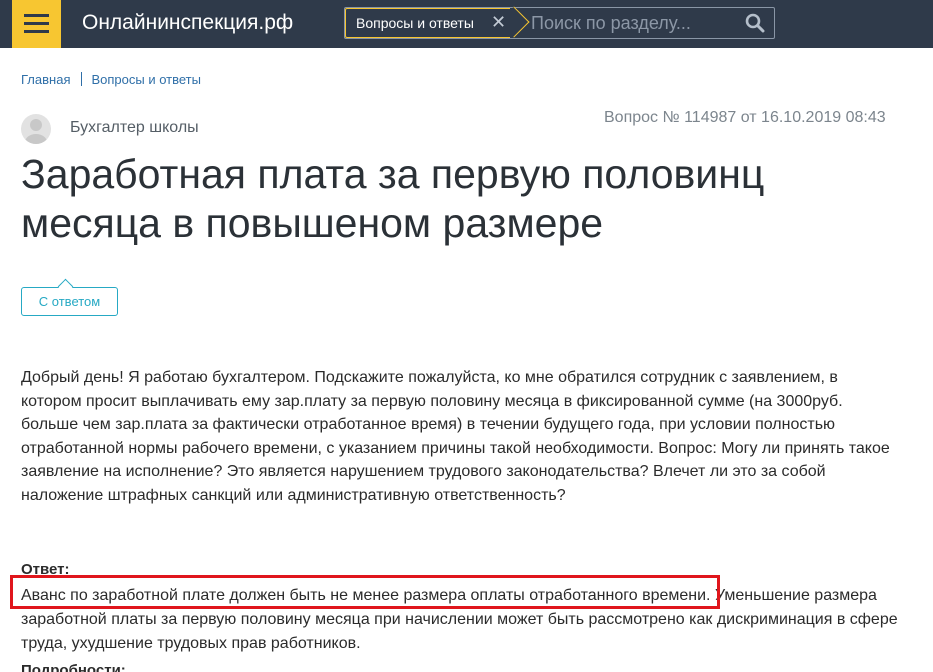 The width and height of the screenshot is (933, 672). What do you see at coordinates (415, 23) in the screenshot?
I see `search-section-tag-label: Вопросы и ответы` at bounding box center [415, 23].